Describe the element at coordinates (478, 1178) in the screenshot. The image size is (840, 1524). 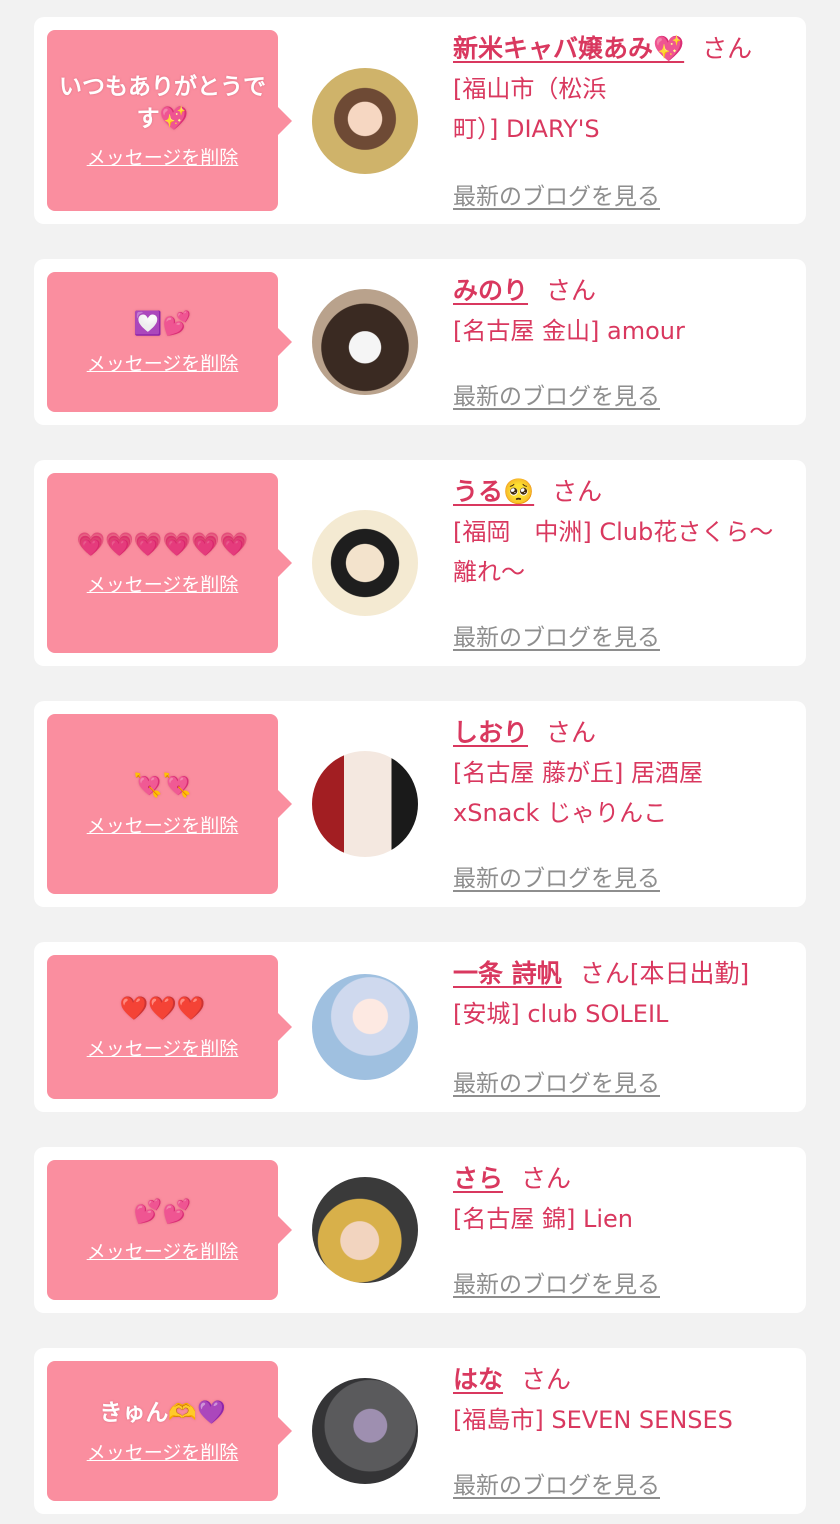
I see `cast-name-link: さら` at that location.